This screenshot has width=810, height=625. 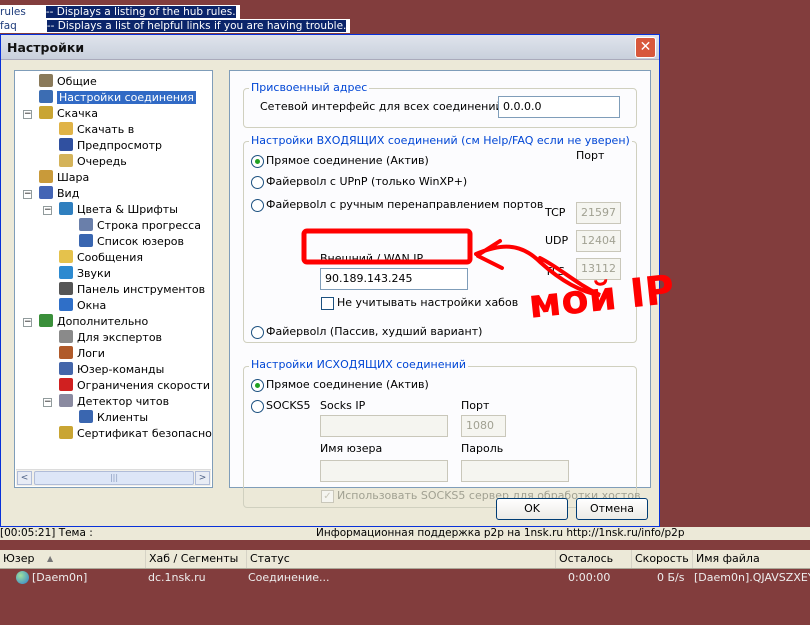 I want to click on row-user: [Daem0n], so click(x=60, y=577).